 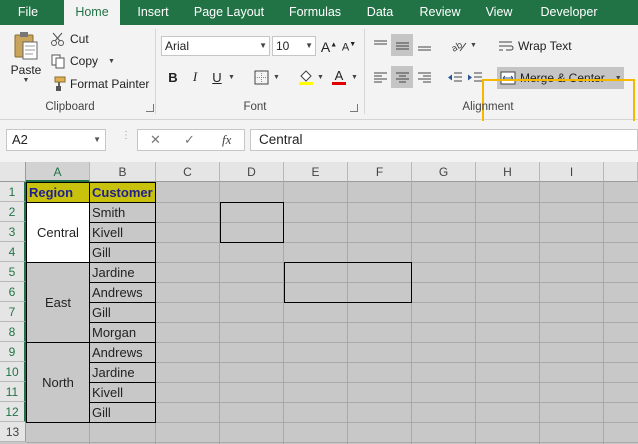 I want to click on align-center-button, so click(x=402, y=77).